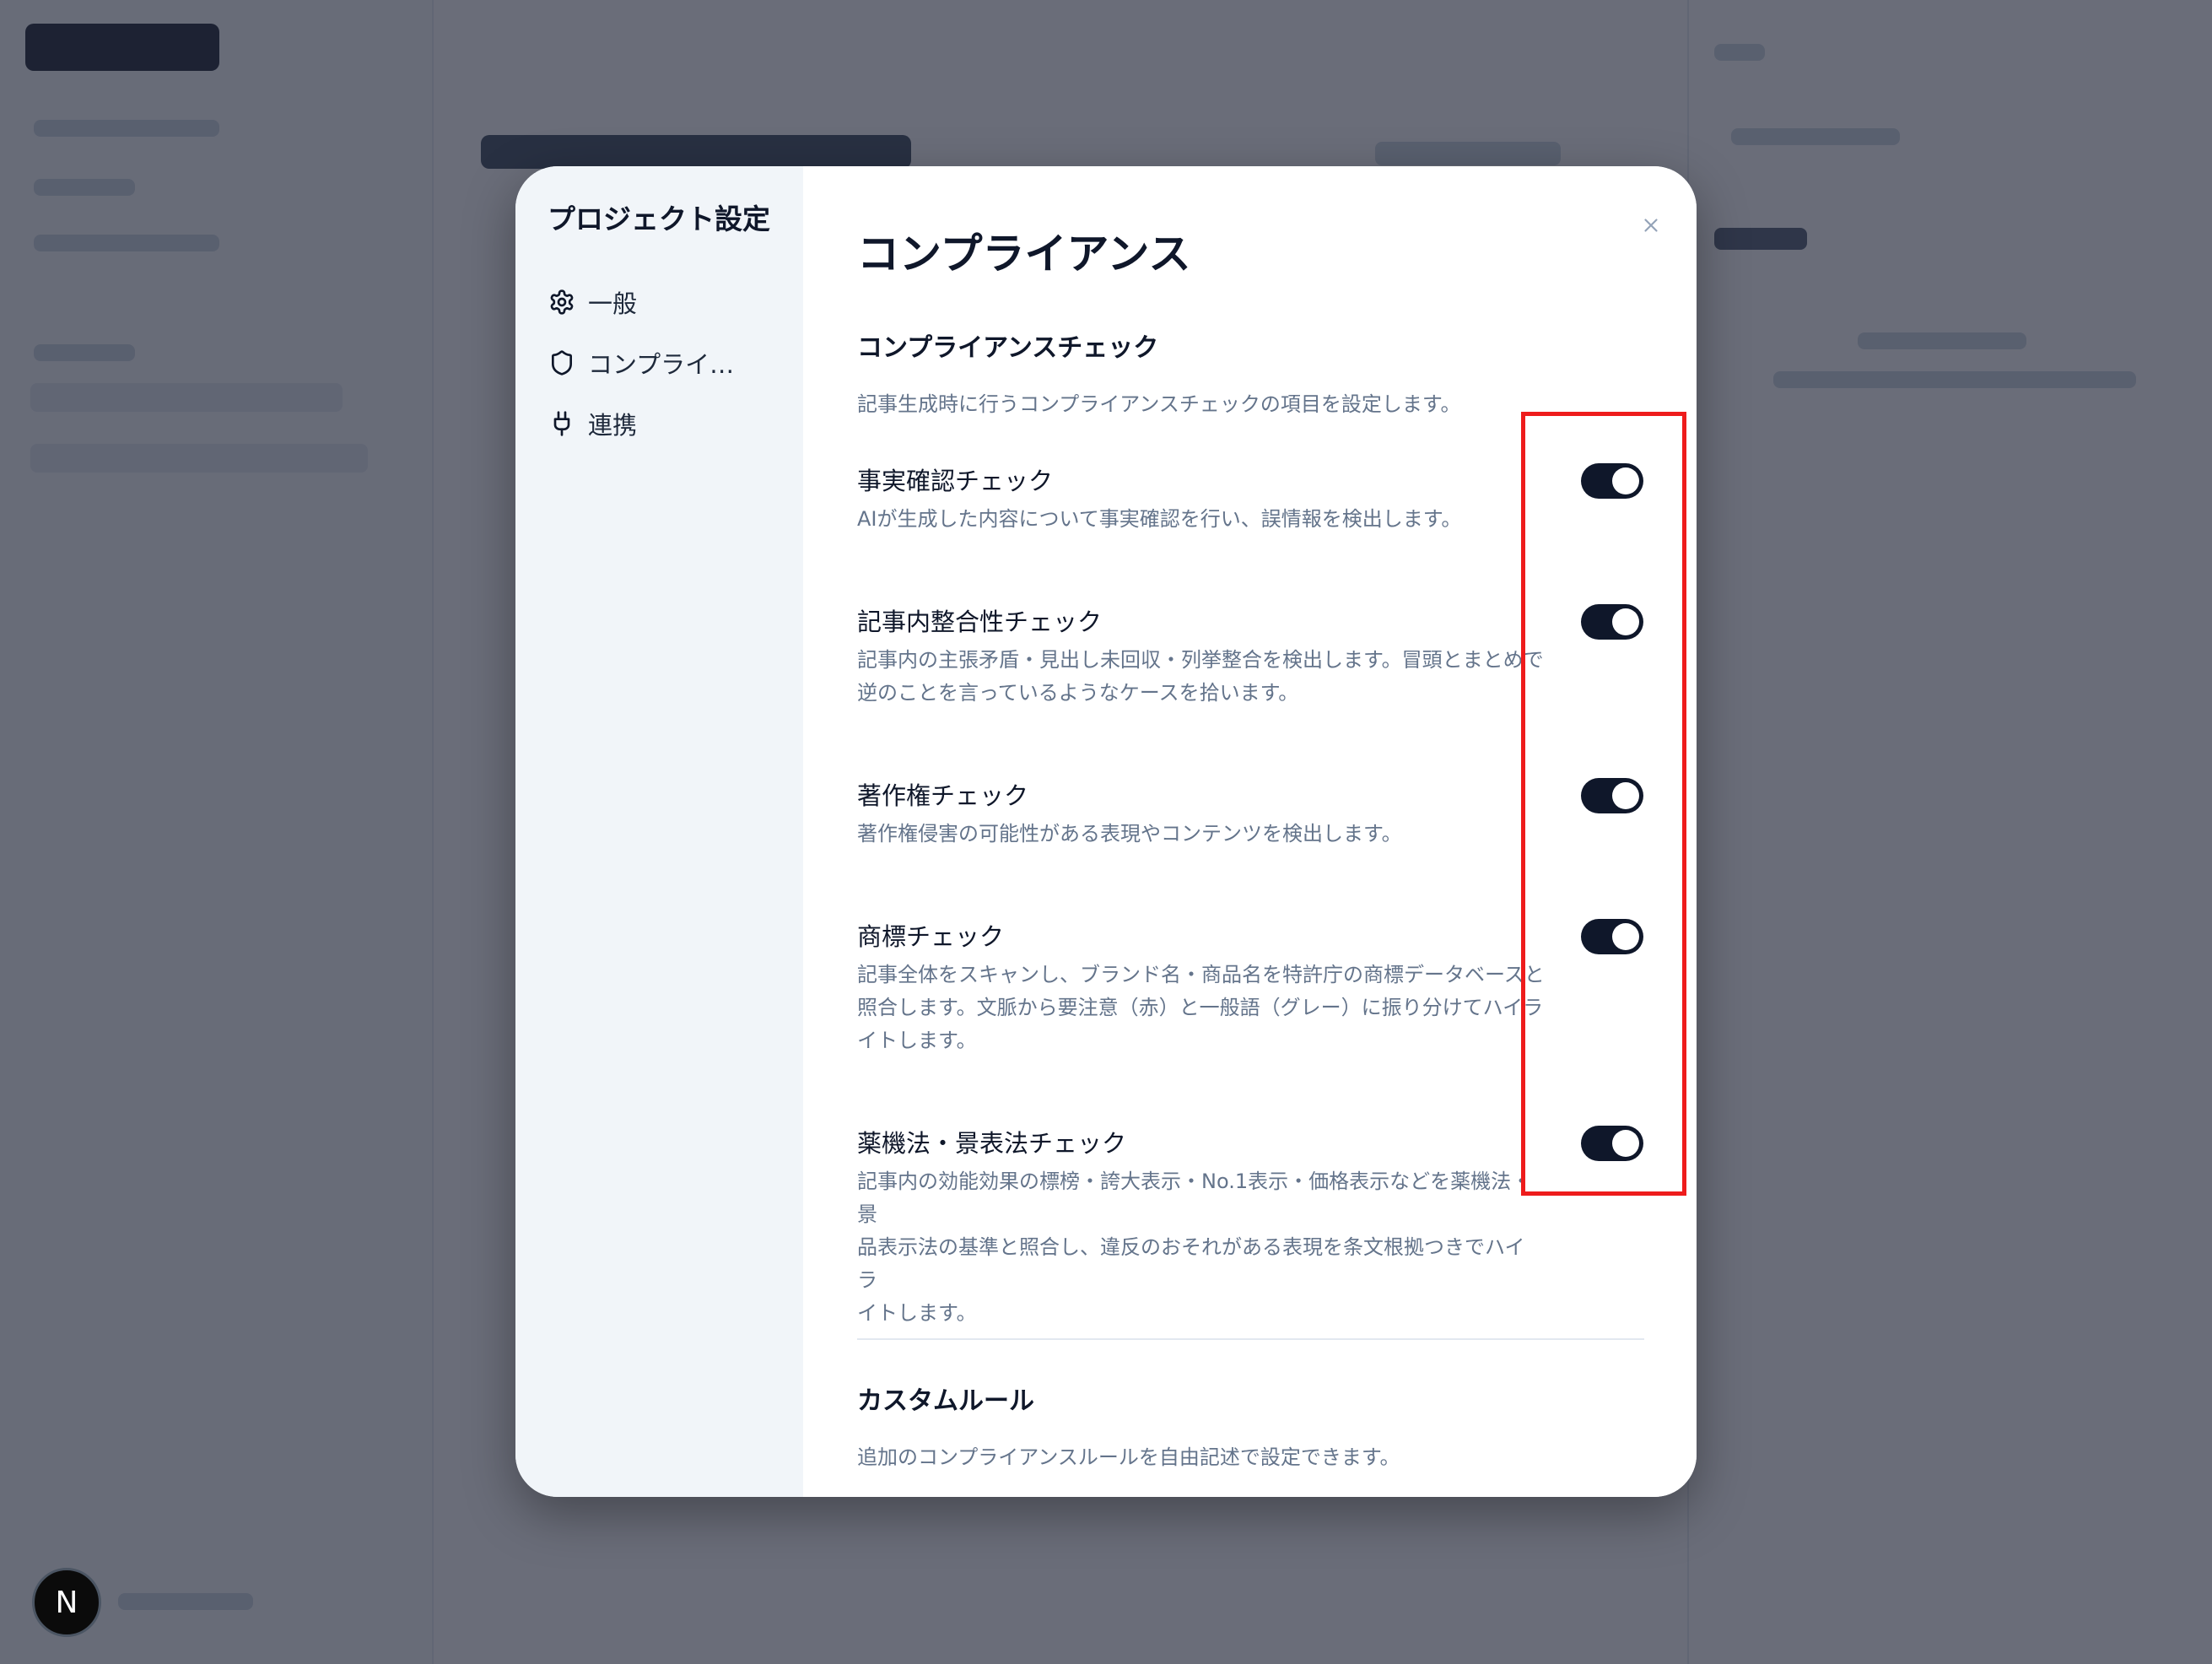  Describe the element at coordinates (1159, 404) in the screenshot. I see `compliance-check-description: 記事生成時に行うコンプライアンスチェックの項目を設定します。` at that location.